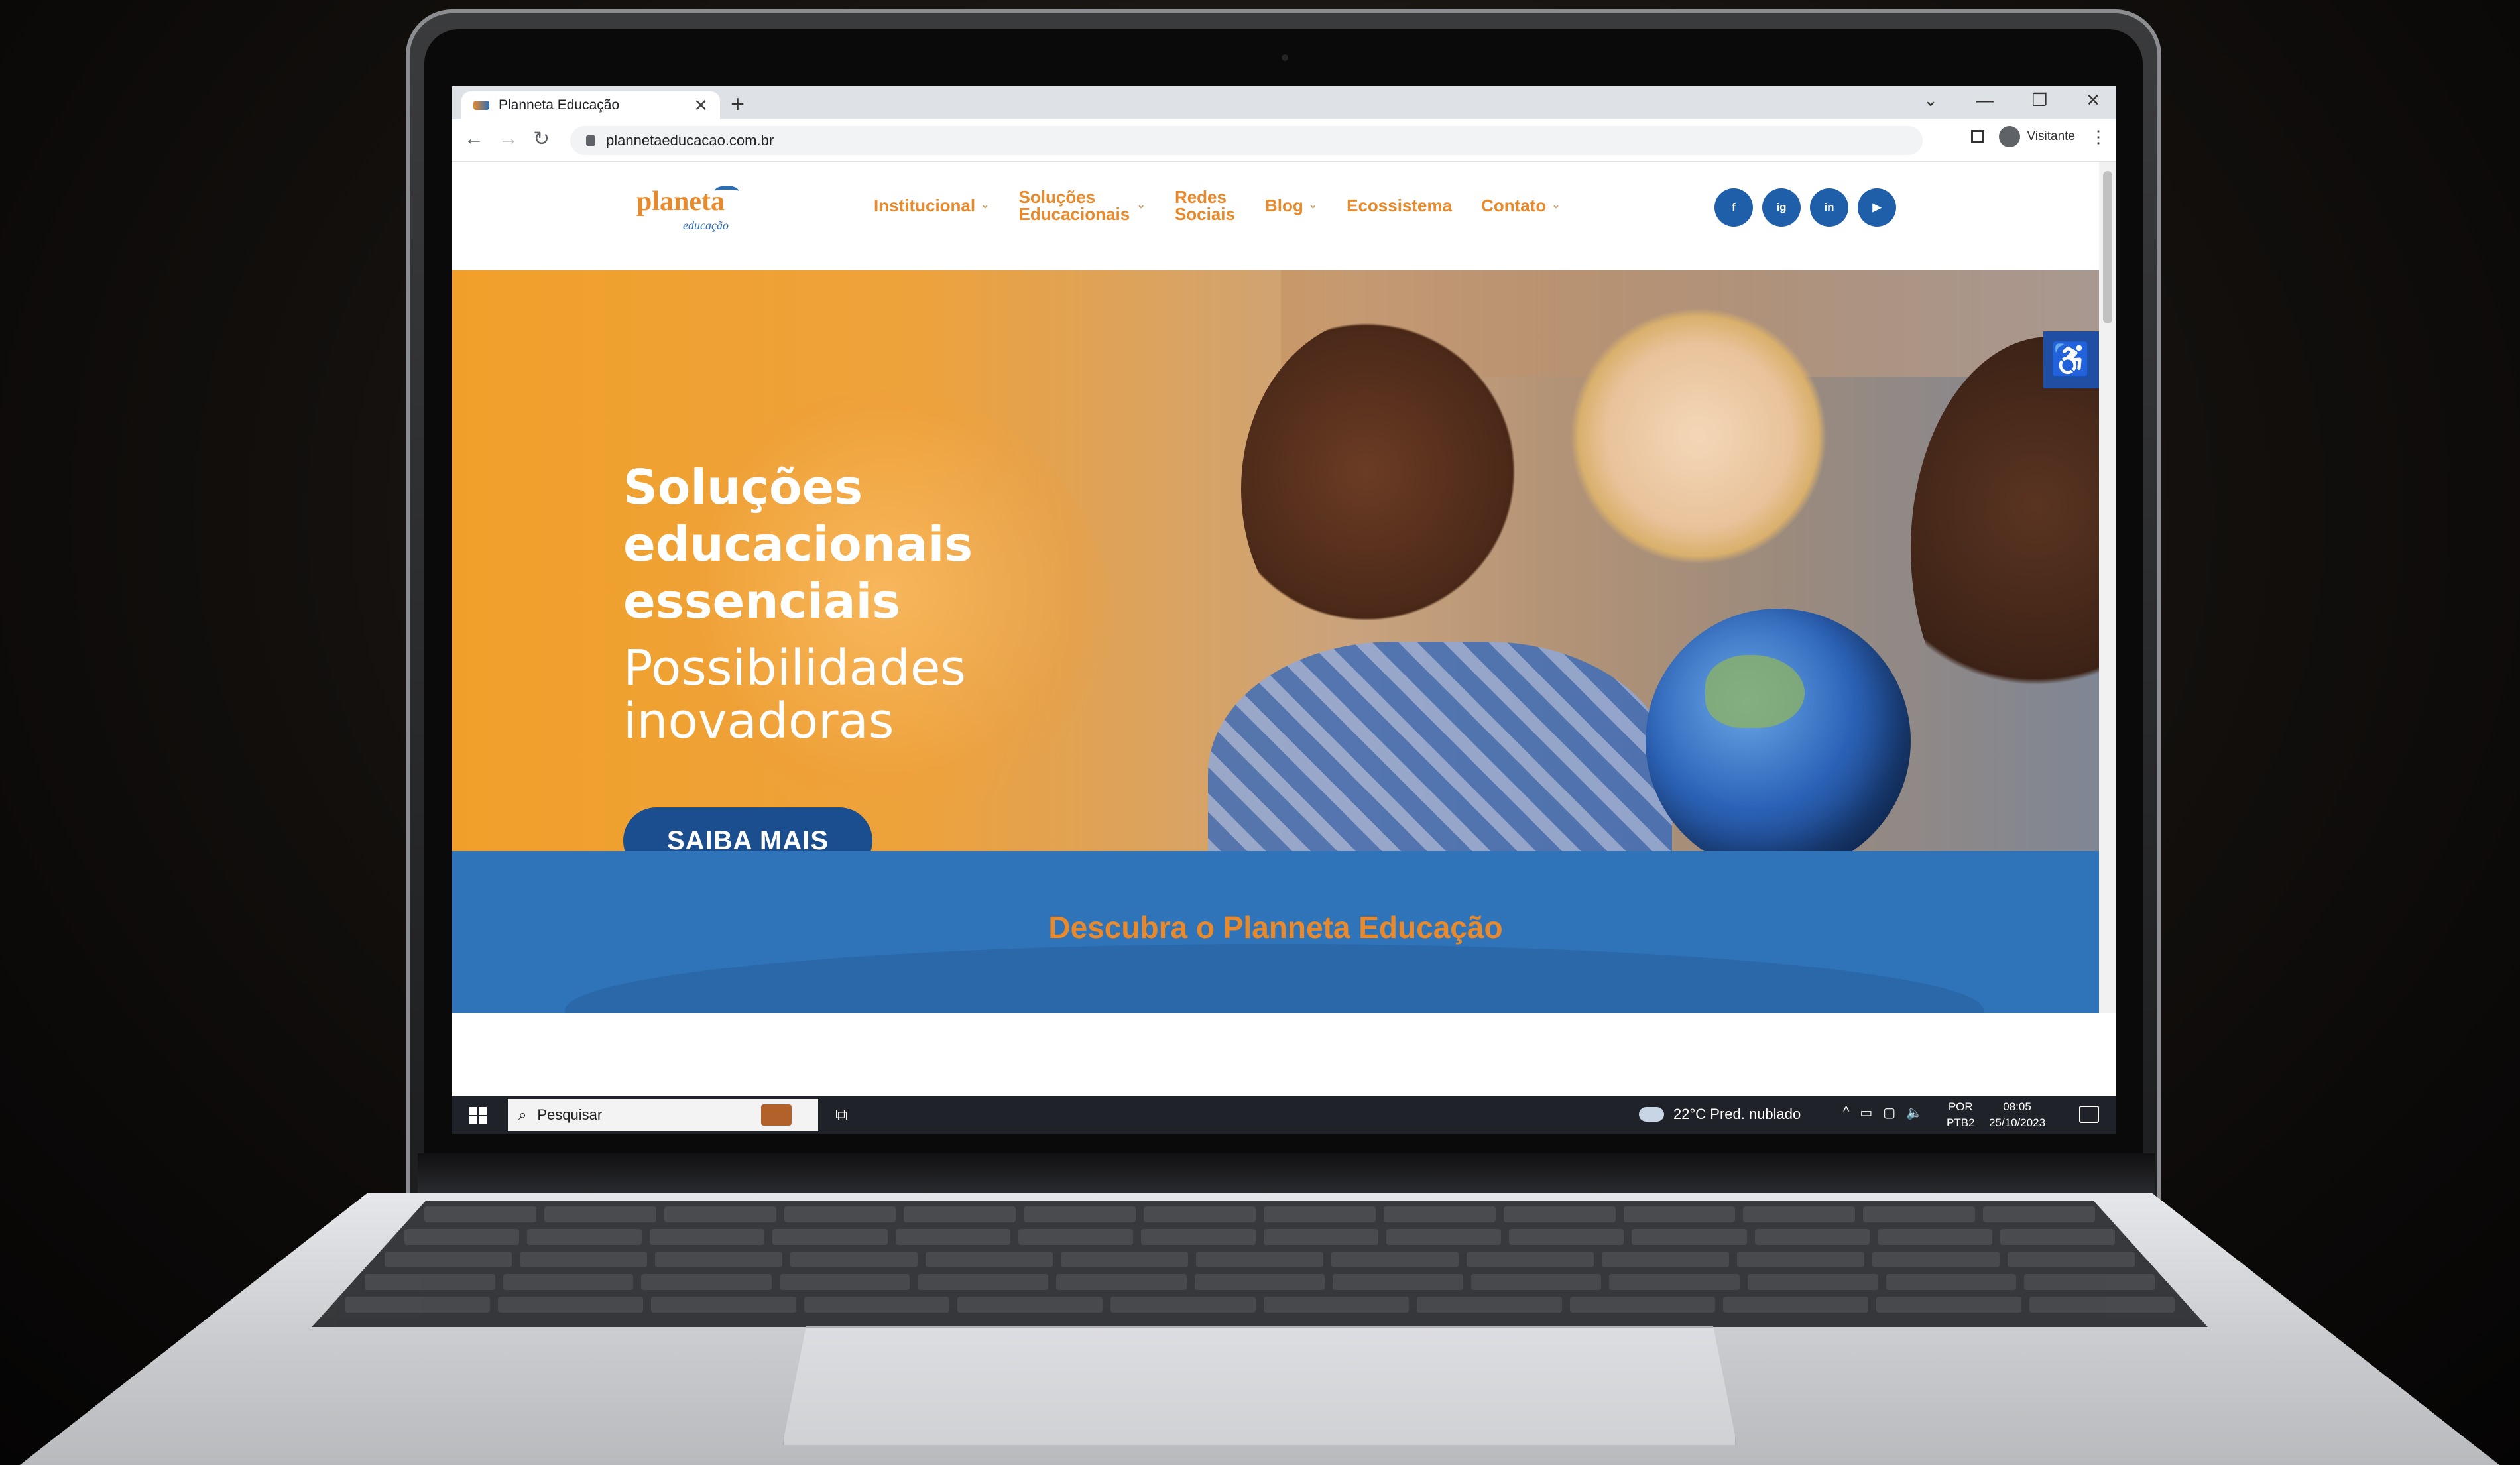  Describe the element at coordinates (663, 1115) in the screenshot. I see `taskbar-search: ⌕ Pesquisar` at that location.